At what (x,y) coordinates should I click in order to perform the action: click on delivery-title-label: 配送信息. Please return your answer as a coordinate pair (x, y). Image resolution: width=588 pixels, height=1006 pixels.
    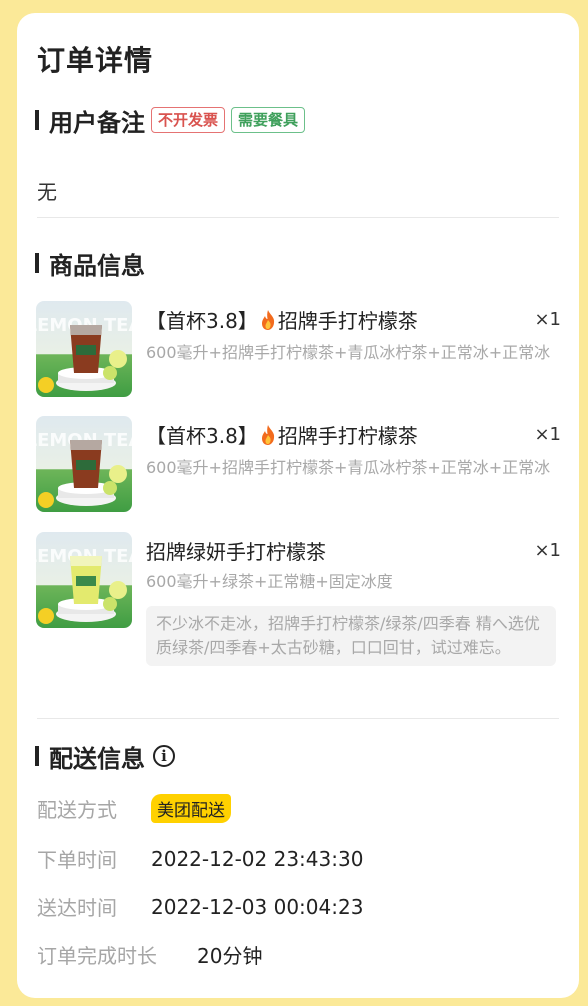
    Looking at the image, I should click on (97, 758).